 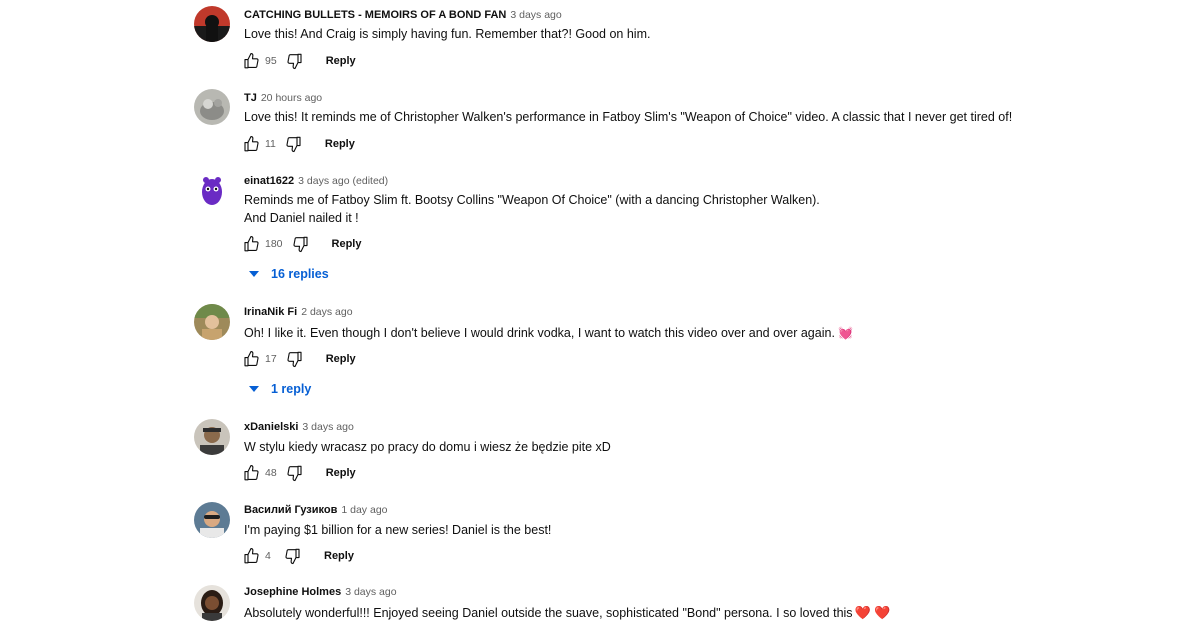 I want to click on comment-header: Josephine Holmes 3 days ago, so click(x=320, y=592).